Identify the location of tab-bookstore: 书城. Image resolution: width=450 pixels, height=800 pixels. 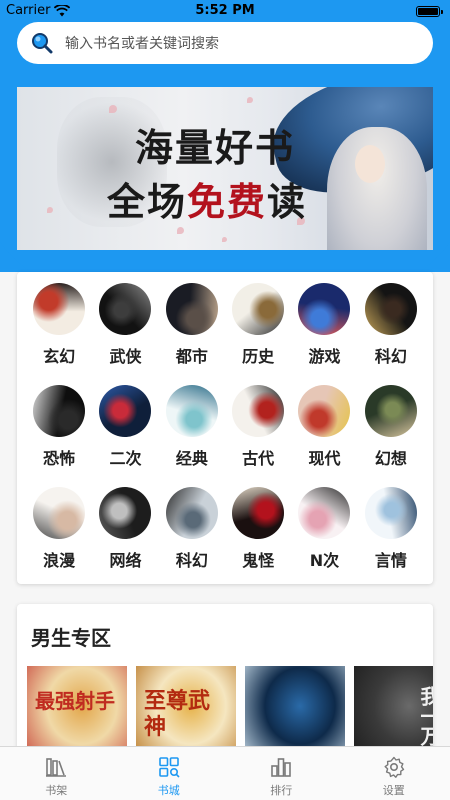
(169, 773).